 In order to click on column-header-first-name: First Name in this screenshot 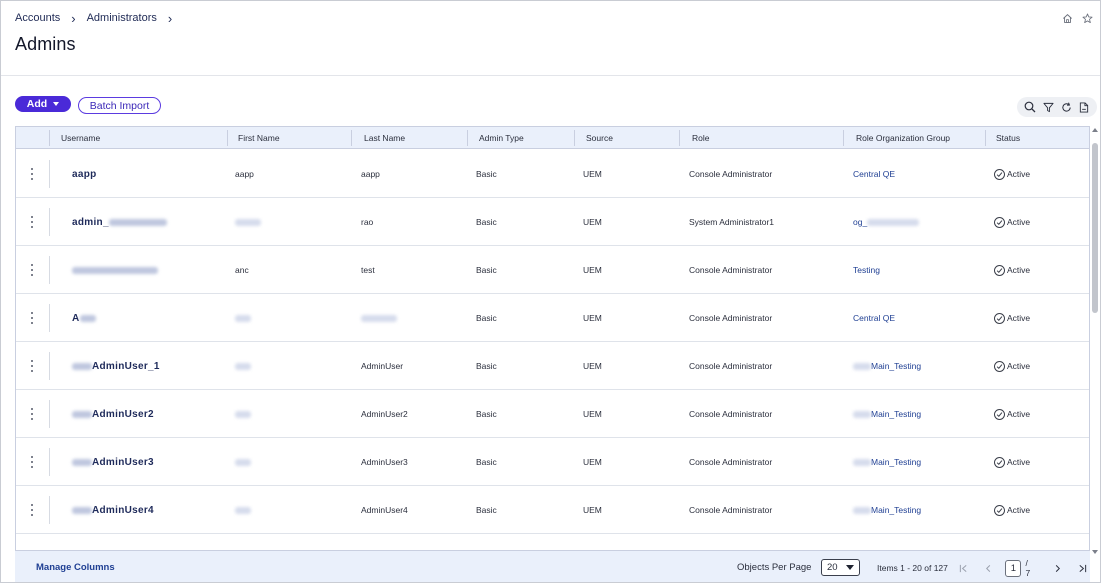, I will do `click(255, 138)`.